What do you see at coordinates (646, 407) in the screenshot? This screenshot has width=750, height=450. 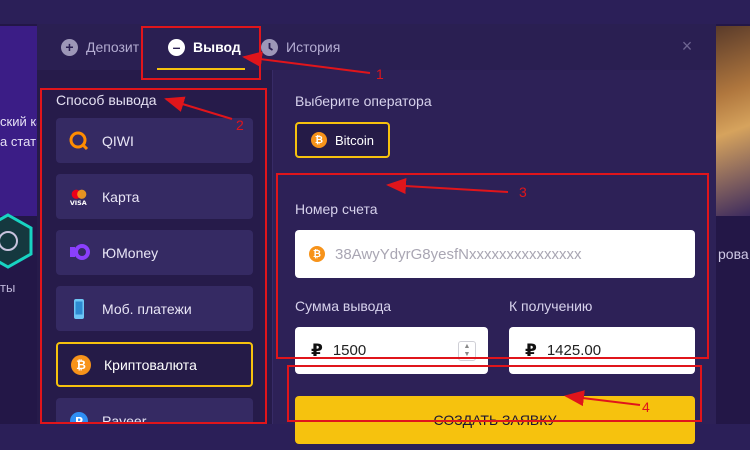 I see `annotation-number-4: 4` at bounding box center [646, 407].